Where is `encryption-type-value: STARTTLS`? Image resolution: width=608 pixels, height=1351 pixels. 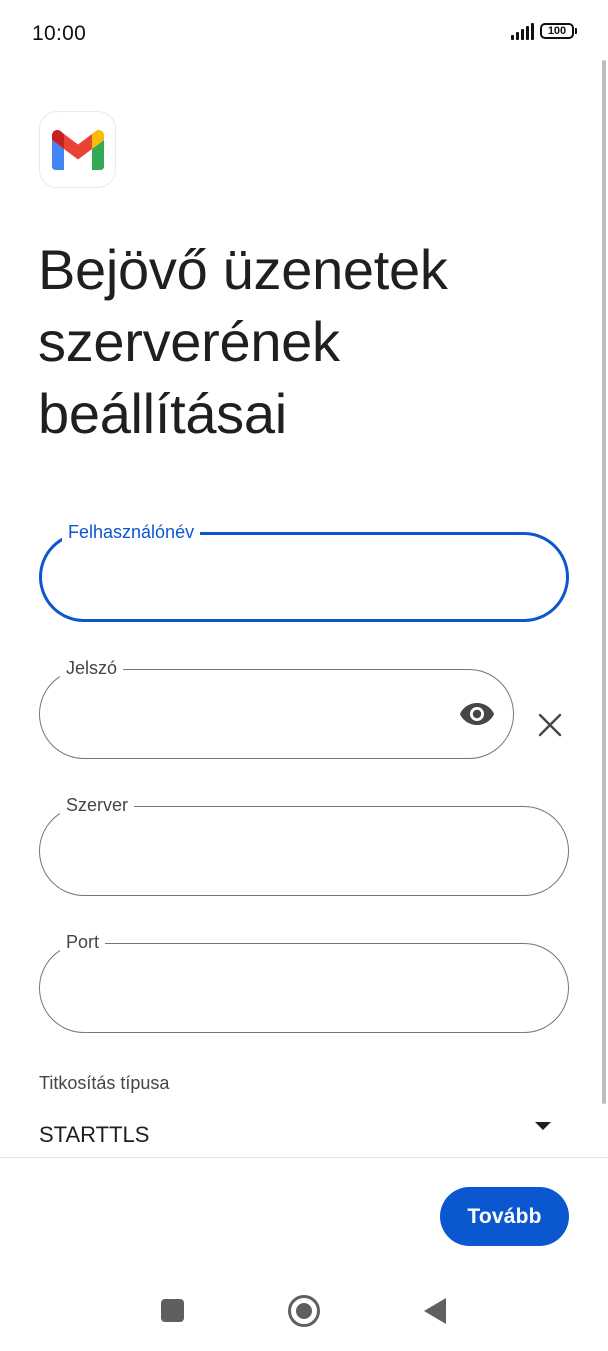
encryption-type-value: STARTTLS is located at coordinates (94, 1134).